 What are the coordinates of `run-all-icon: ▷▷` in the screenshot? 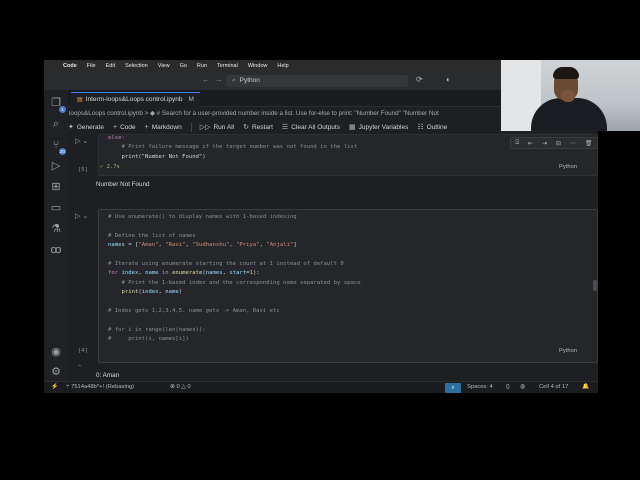 It's located at (205, 127).